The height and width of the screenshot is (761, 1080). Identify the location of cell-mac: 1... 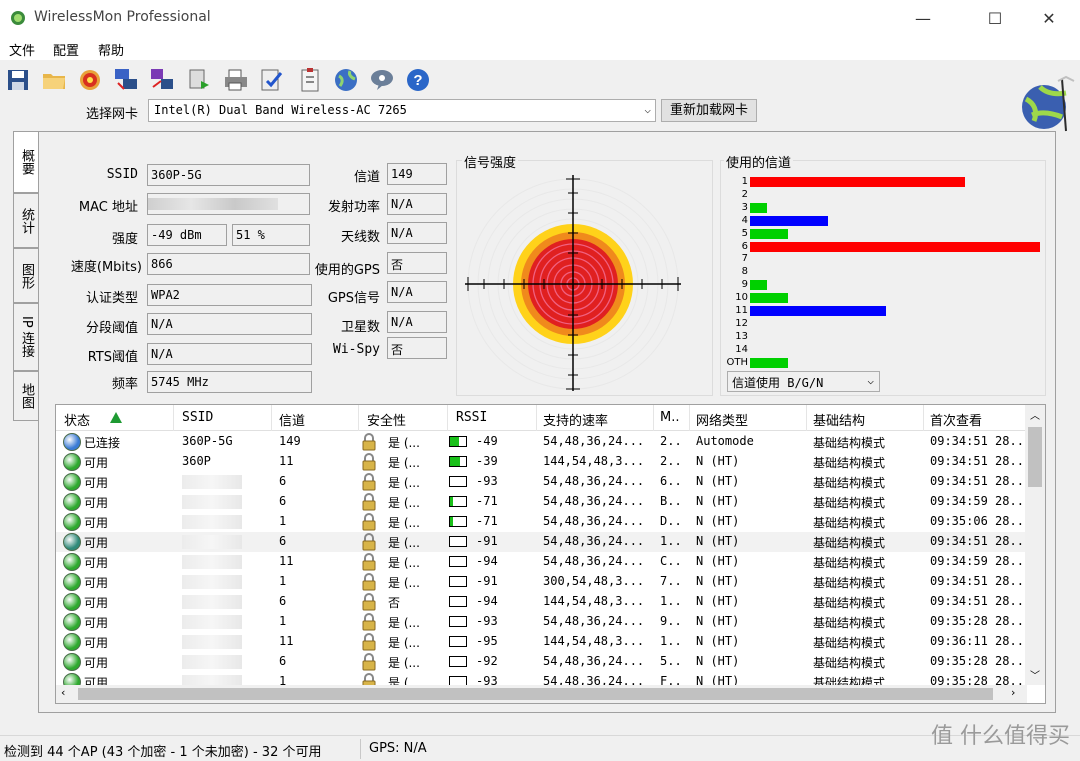
(671, 541).